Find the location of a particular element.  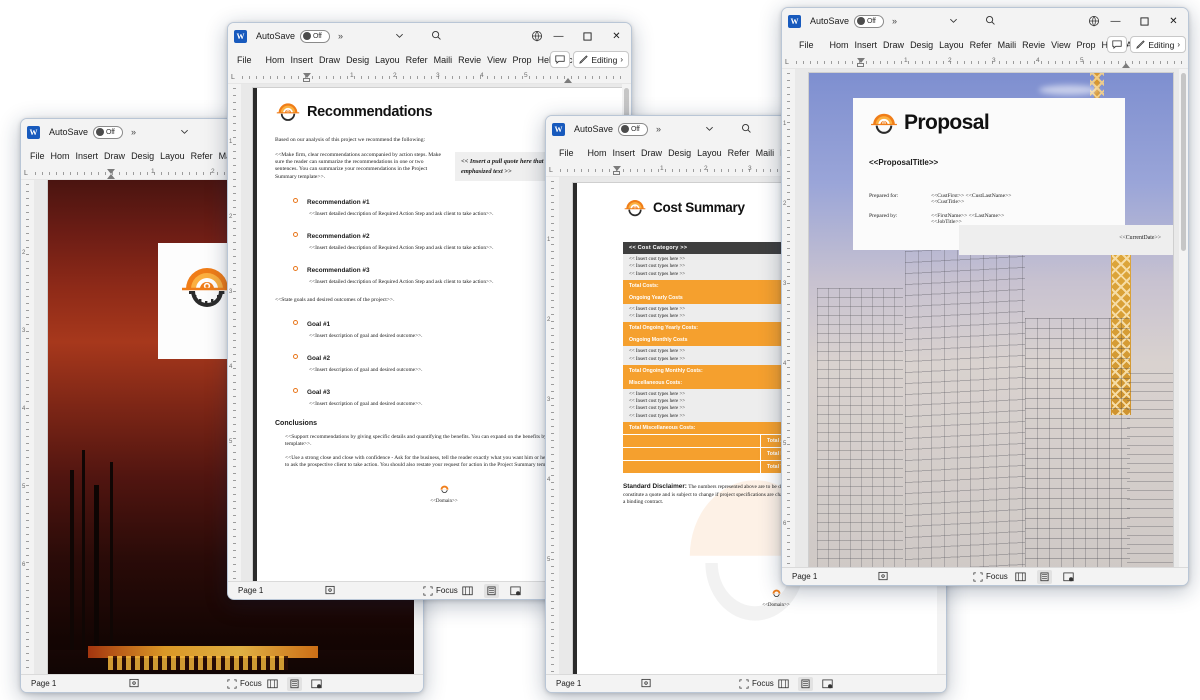

maximize-button is located at coordinates (587, 36).